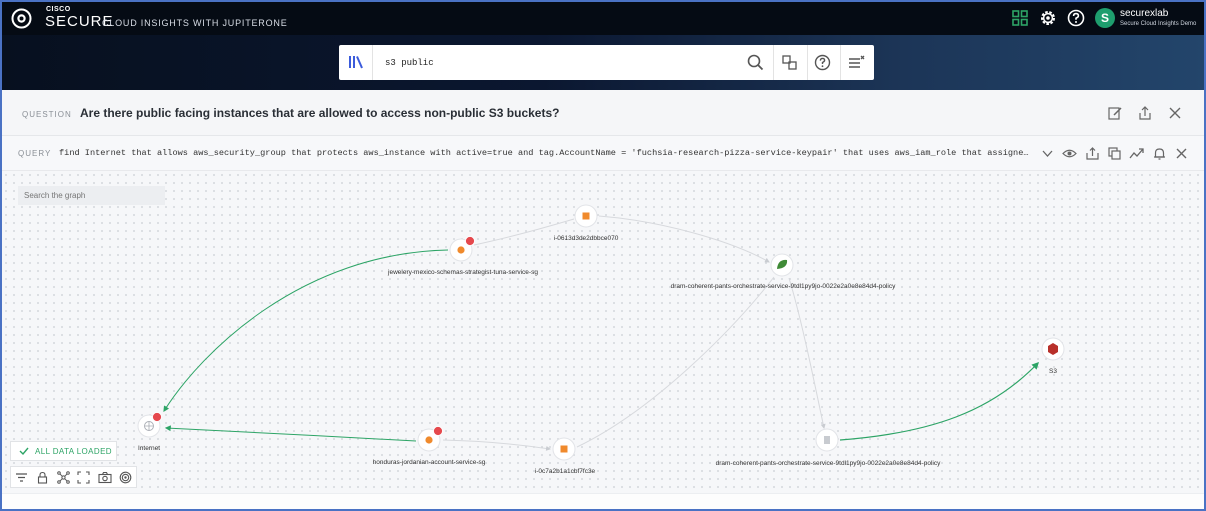 The height and width of the screenshot is (511, 1206). What do you see at coordinates (1105, 18) in the screenshot?
I see `user-avatar: S` at bounding box center [1105, 18].